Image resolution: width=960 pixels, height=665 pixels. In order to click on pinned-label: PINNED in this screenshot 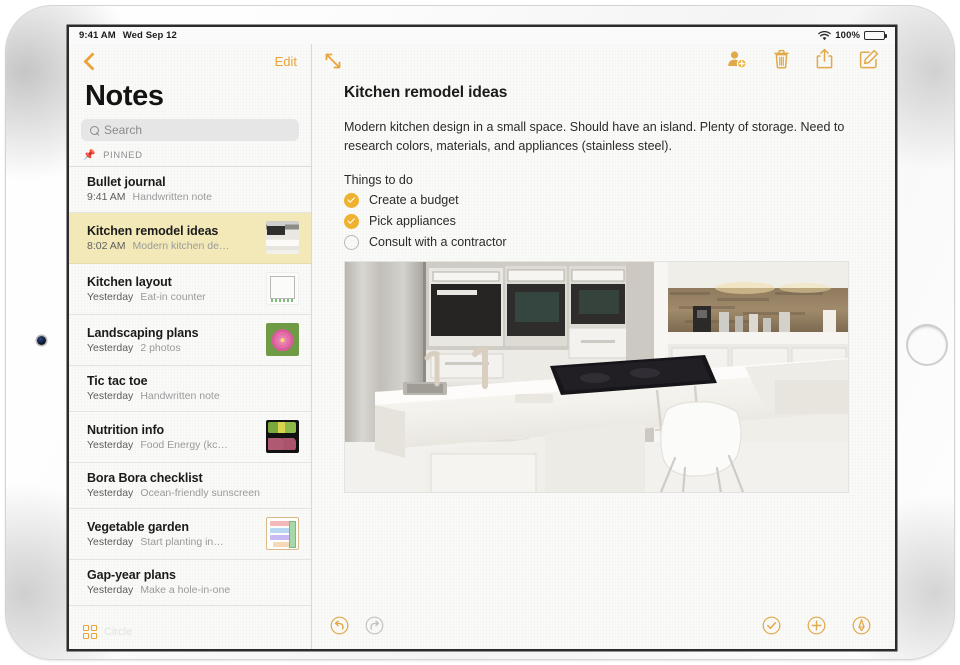, I will do `click(123, 155)`.